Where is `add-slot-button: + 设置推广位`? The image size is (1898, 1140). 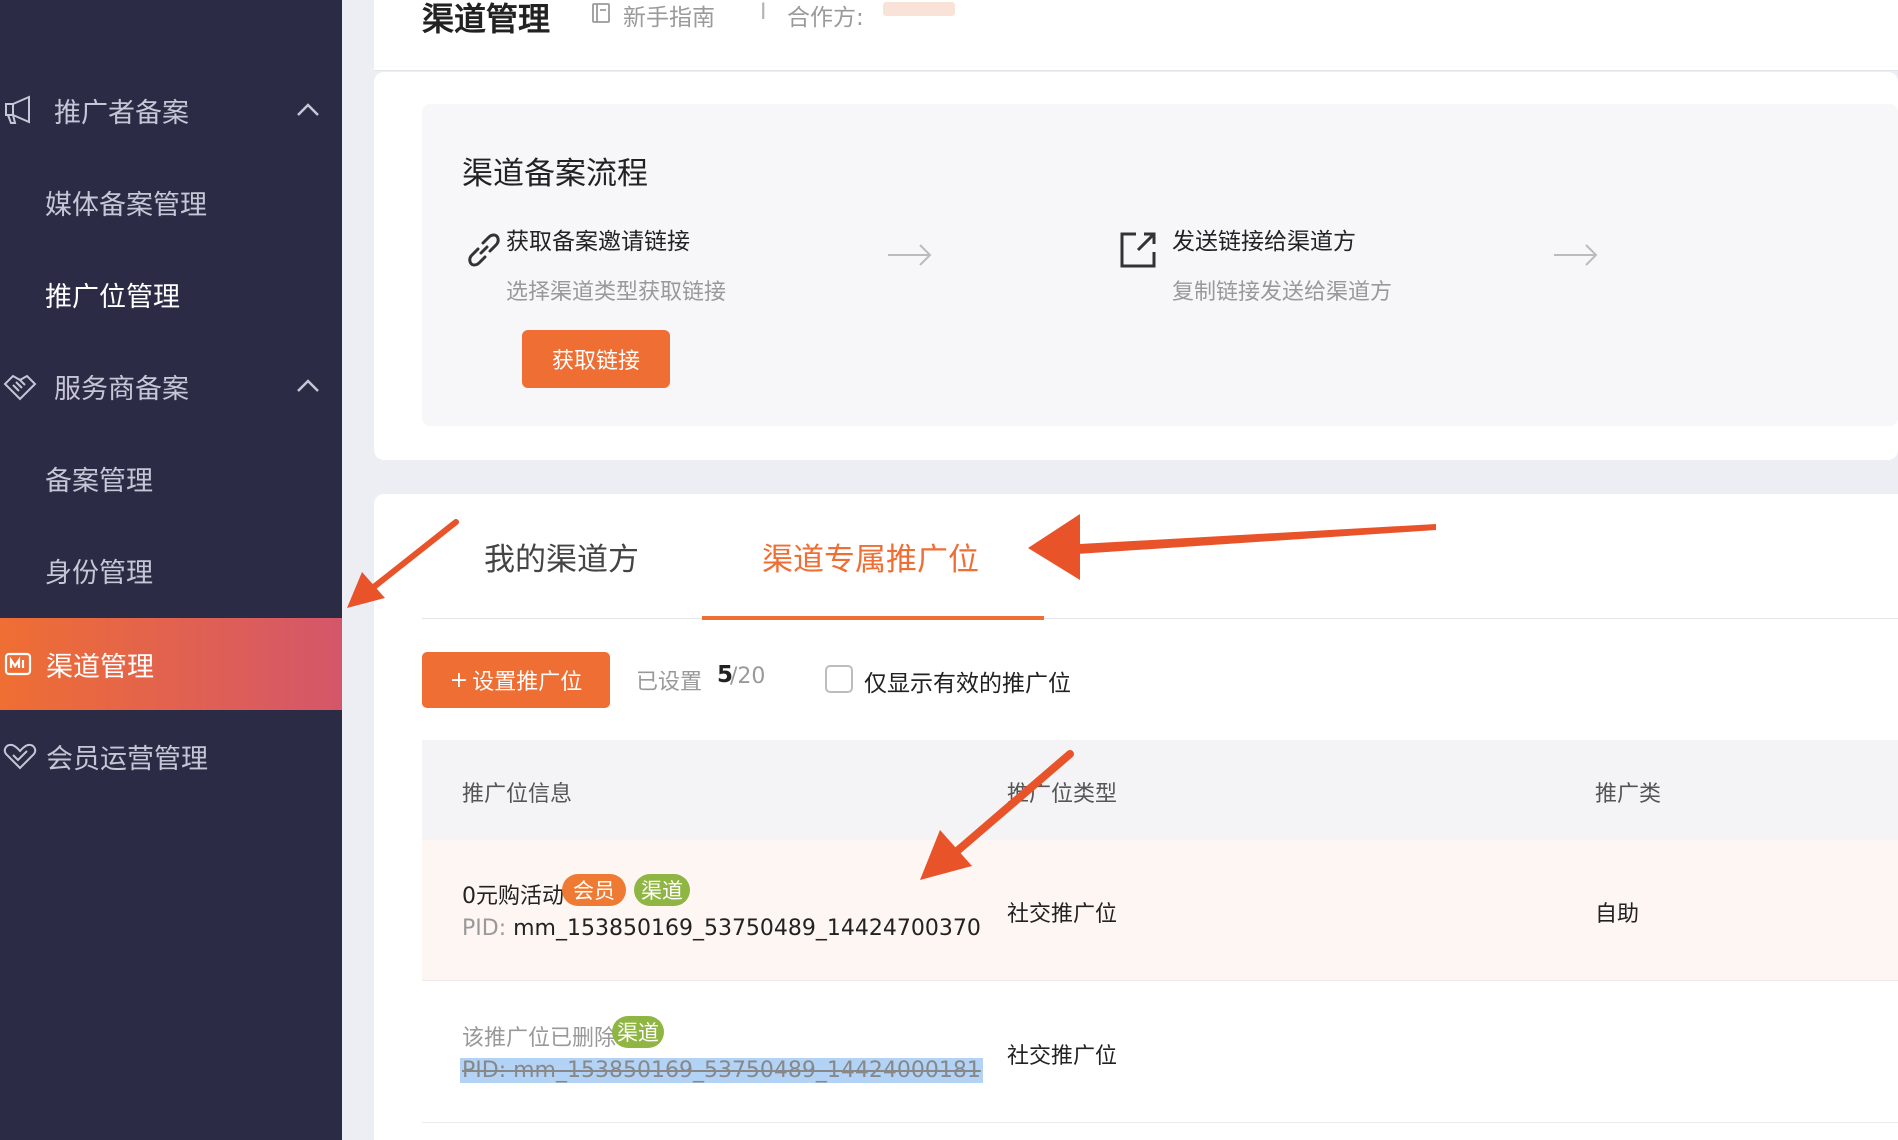 add-slot-button: + 设置推广位 is located at coordinates (516, 680).